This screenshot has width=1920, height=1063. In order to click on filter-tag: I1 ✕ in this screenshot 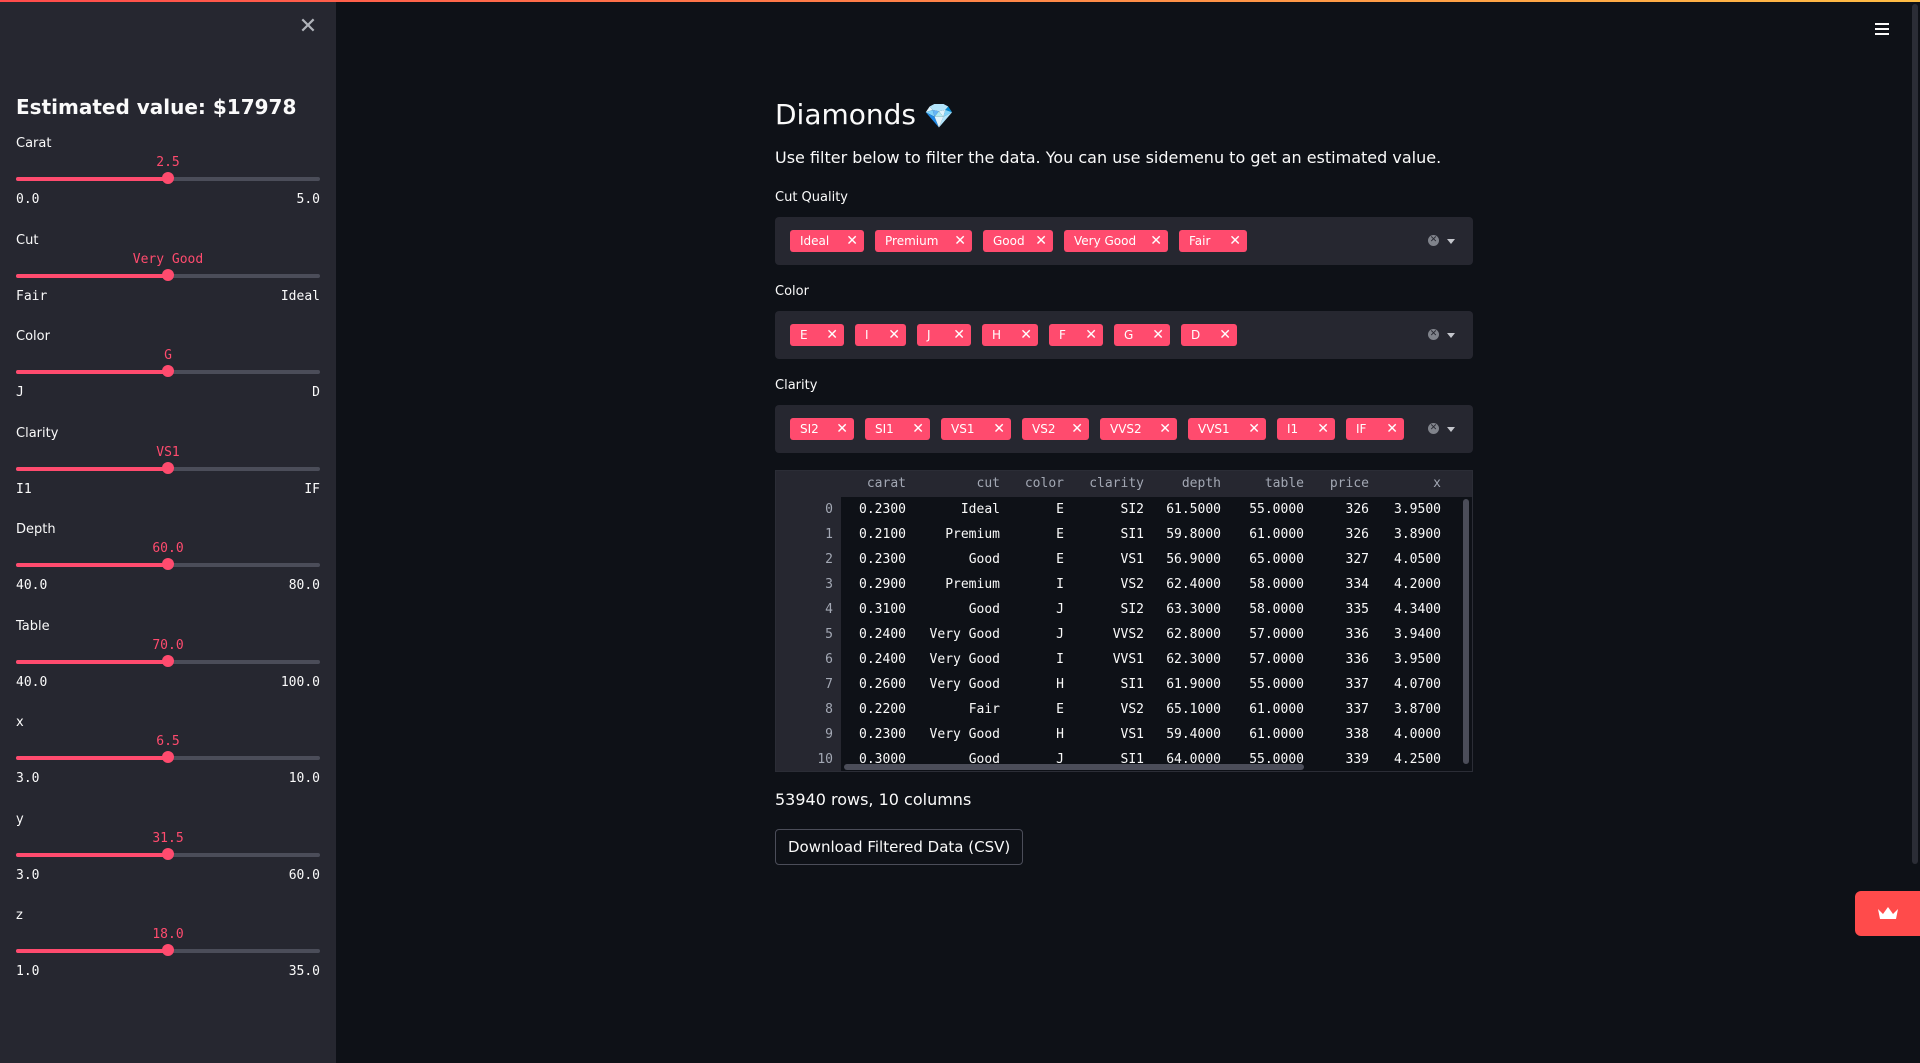, I will do `click(1306, 429)`.